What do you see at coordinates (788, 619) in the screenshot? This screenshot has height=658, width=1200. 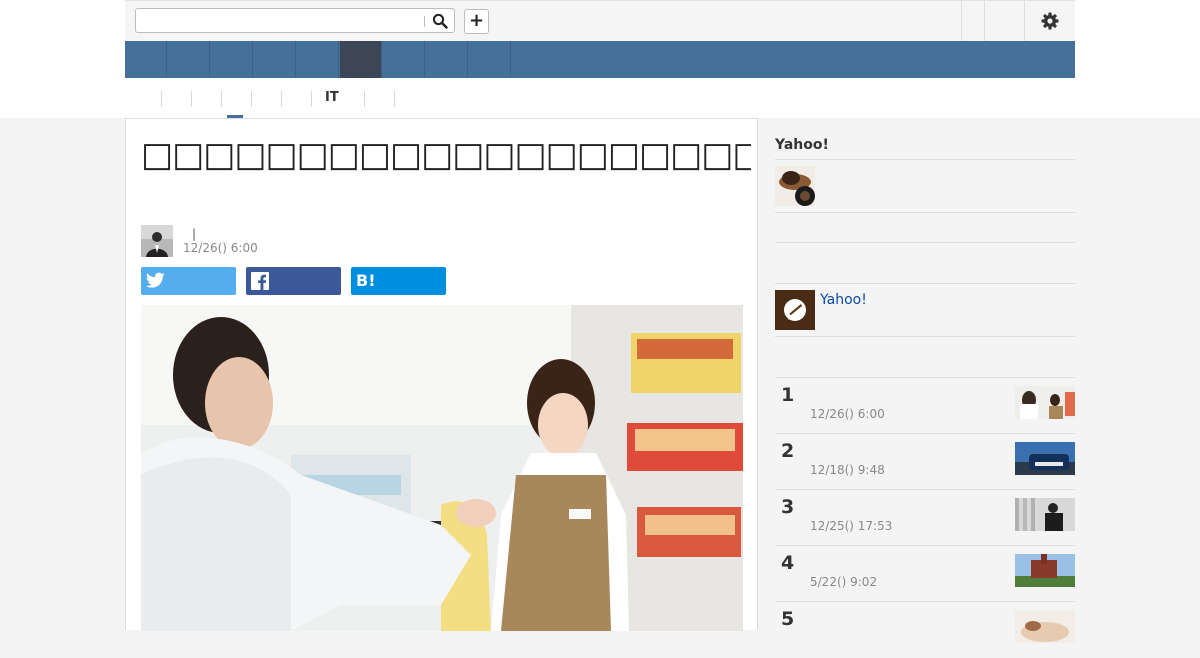 I see `ranking-number: 5` at bounding box center [788, 619].